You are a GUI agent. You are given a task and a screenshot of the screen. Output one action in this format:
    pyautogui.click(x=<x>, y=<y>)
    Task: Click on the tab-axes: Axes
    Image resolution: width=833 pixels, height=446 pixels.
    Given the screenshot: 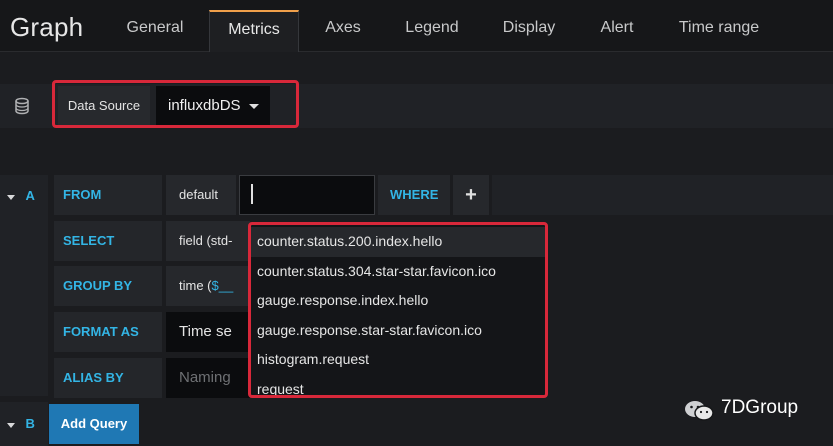 What is the action you would take?
    pyautogui.click(x=343, y=31)
    